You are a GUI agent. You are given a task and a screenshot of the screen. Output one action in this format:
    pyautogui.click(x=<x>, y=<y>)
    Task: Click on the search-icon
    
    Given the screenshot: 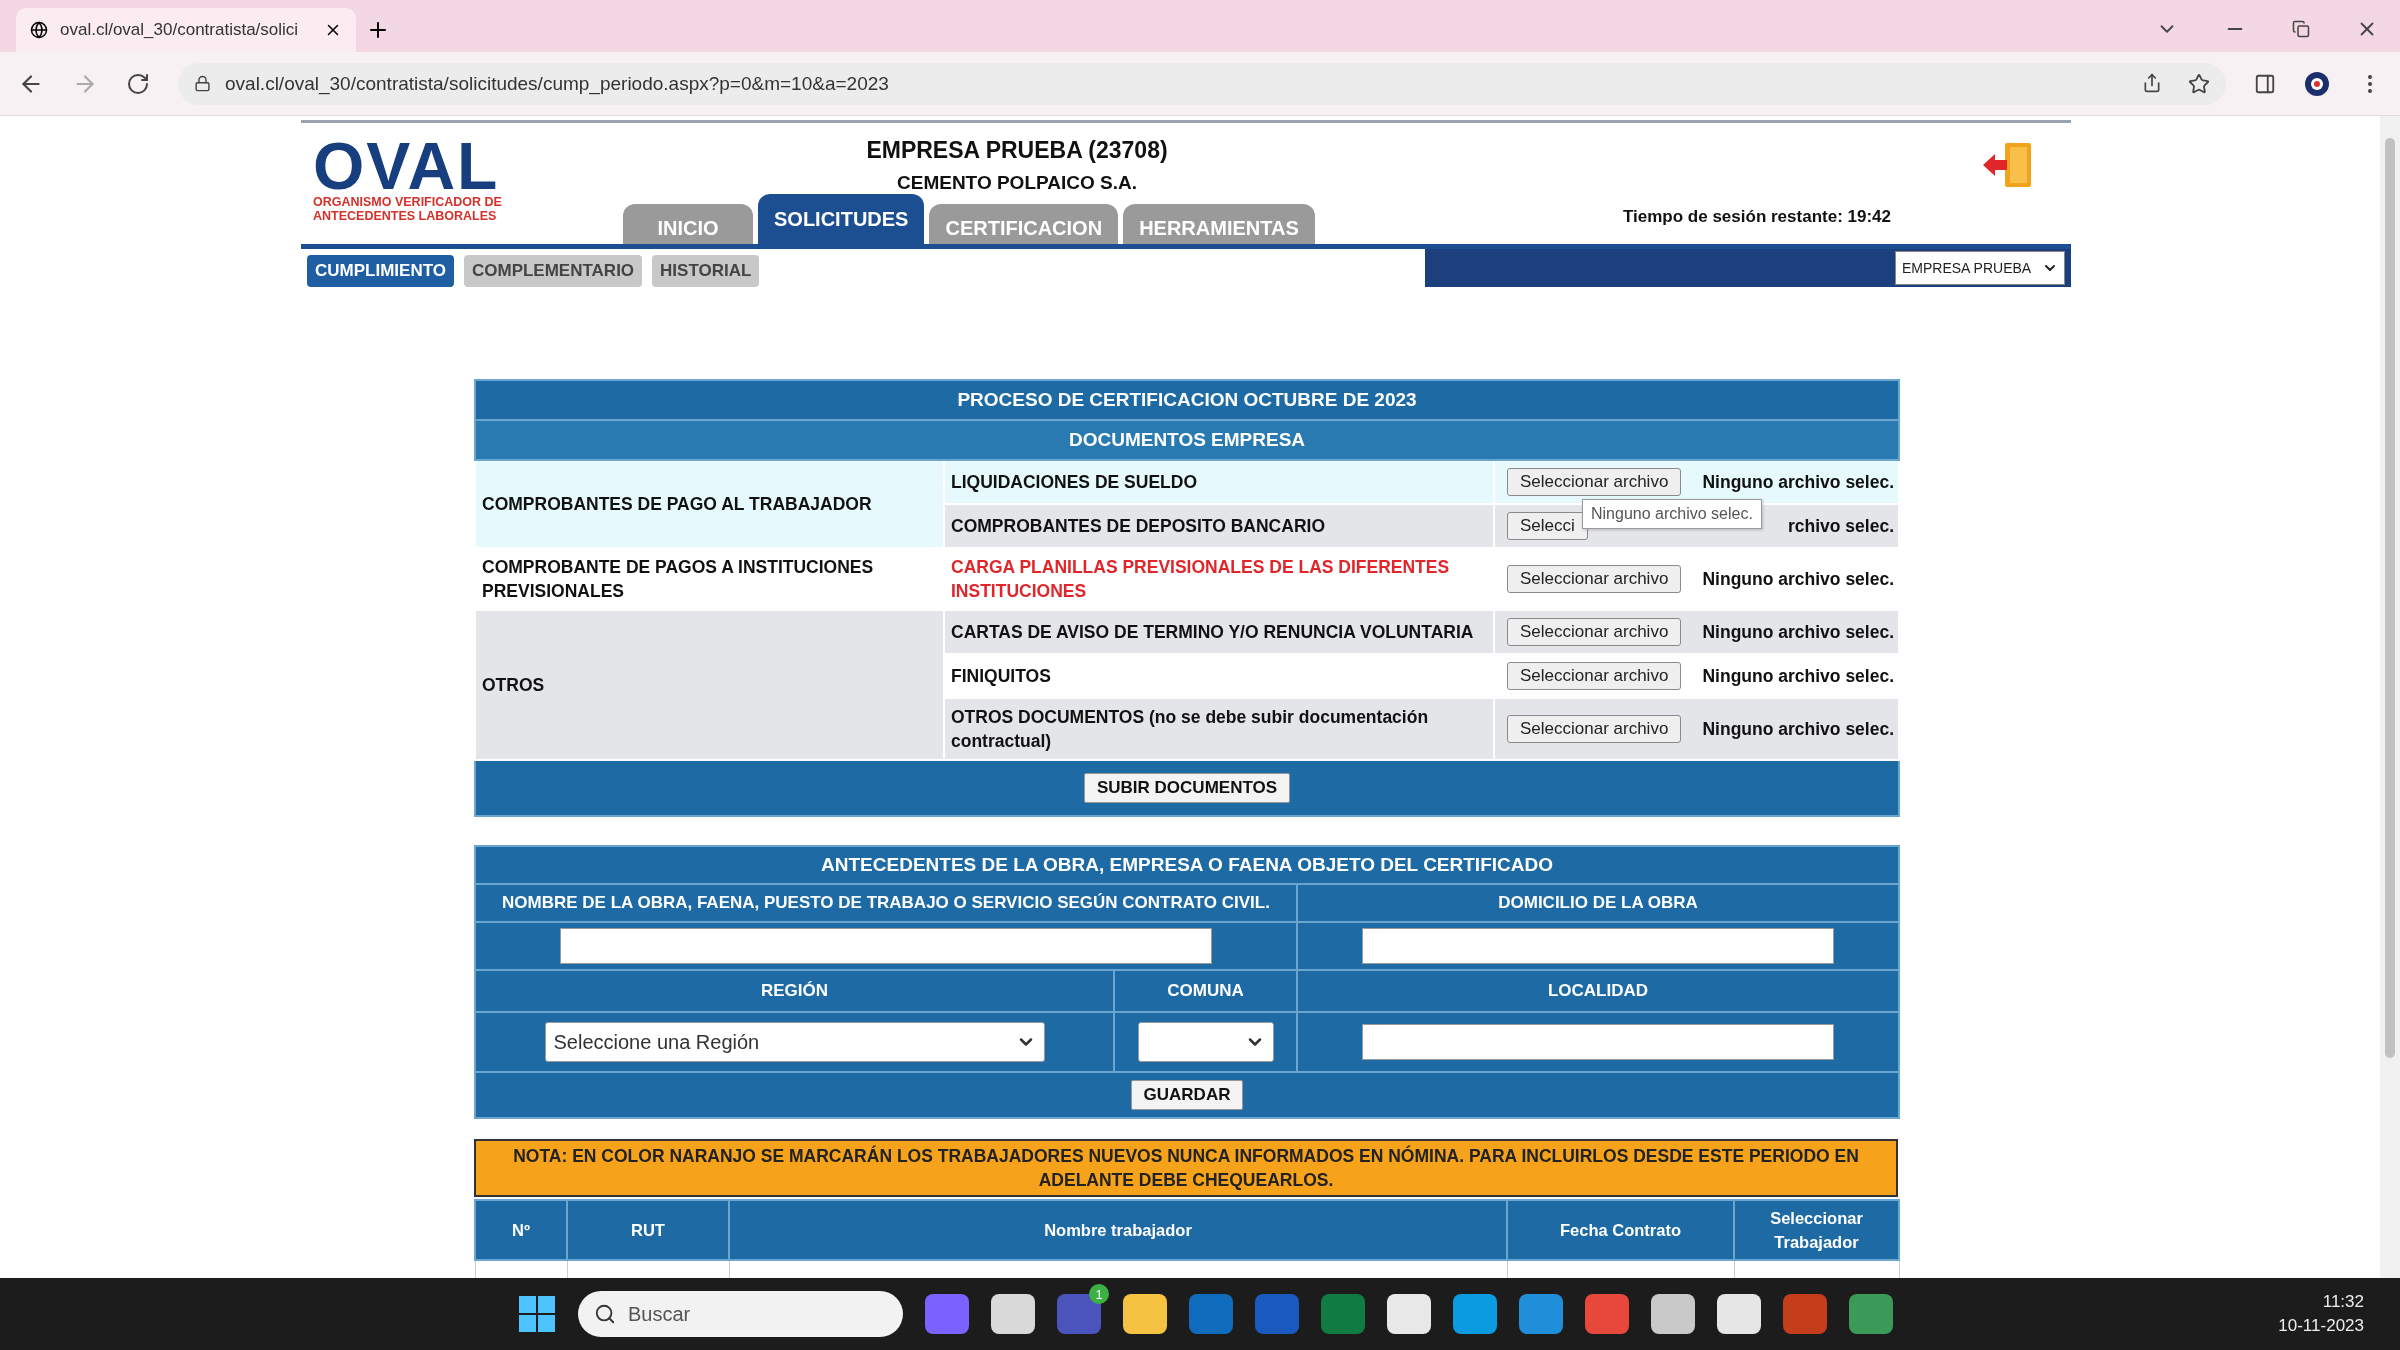 What is the action you would take?
    pyautogui.click(x=605, y=1314)
    